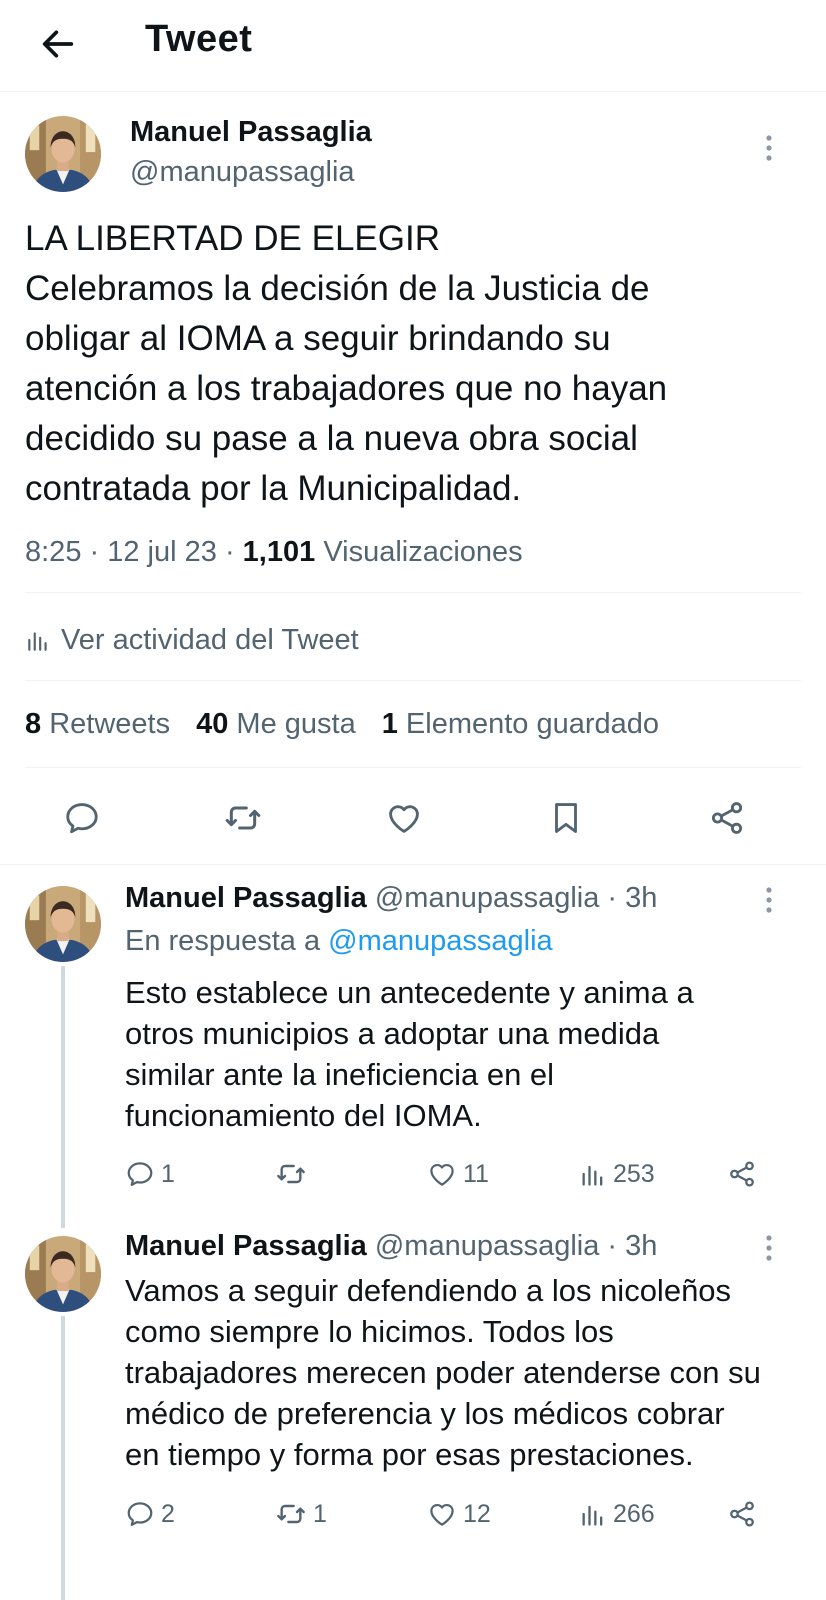 Image resolution: width=826 pixels, height=1600 pixels. I want to click on tweet-actions, so click(413, 818).